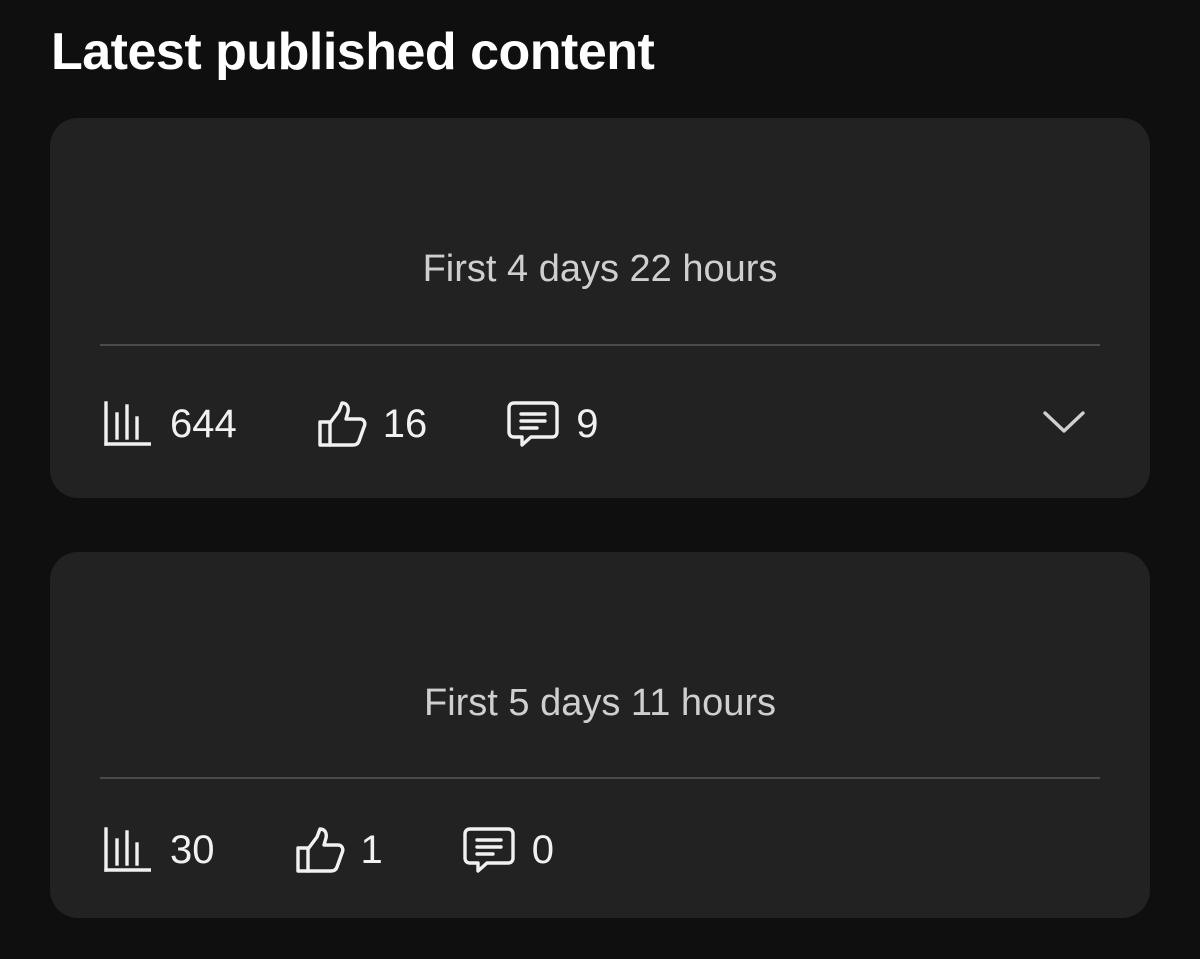 Image resolution: width=1200 pixels, height=959 pixels. What do you see at coordinates (542, 850) in the screenshot?
I see `comments-count: 0` at bounding box center [542, 850].